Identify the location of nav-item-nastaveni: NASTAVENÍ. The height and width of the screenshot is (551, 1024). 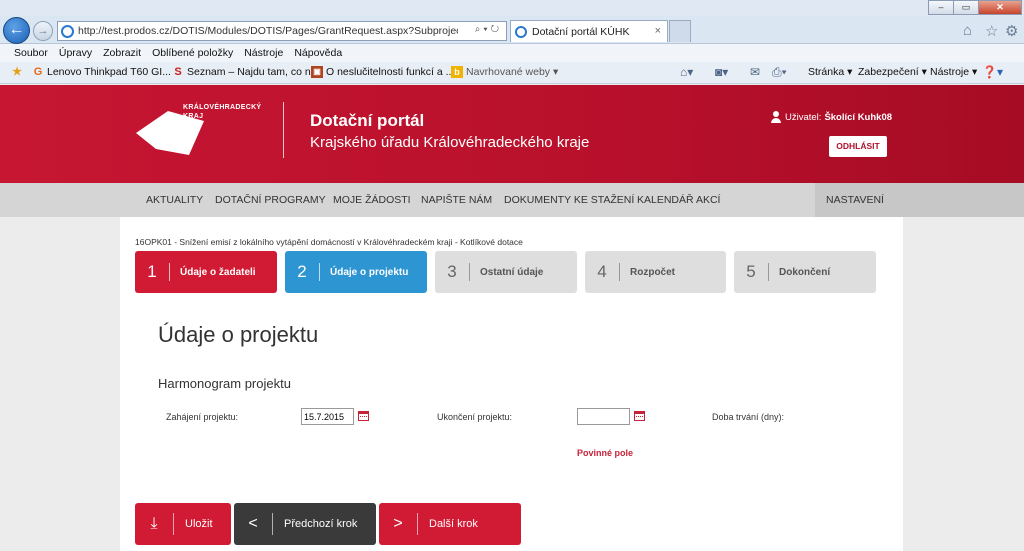
(919, 200).